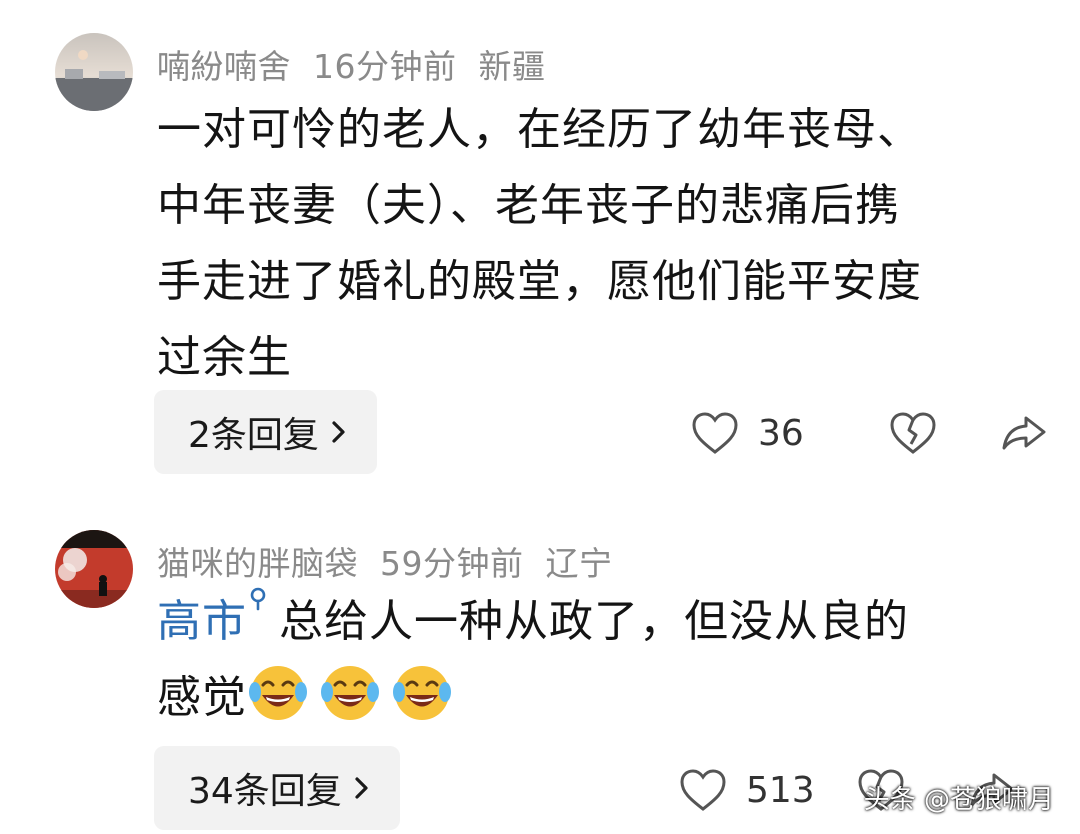 Image resolution: width=1080 pixels, height=834 pixels. I want to click on comment-text-line: 高市 总给人一种从政了，但没从良的, so click(587, 622).